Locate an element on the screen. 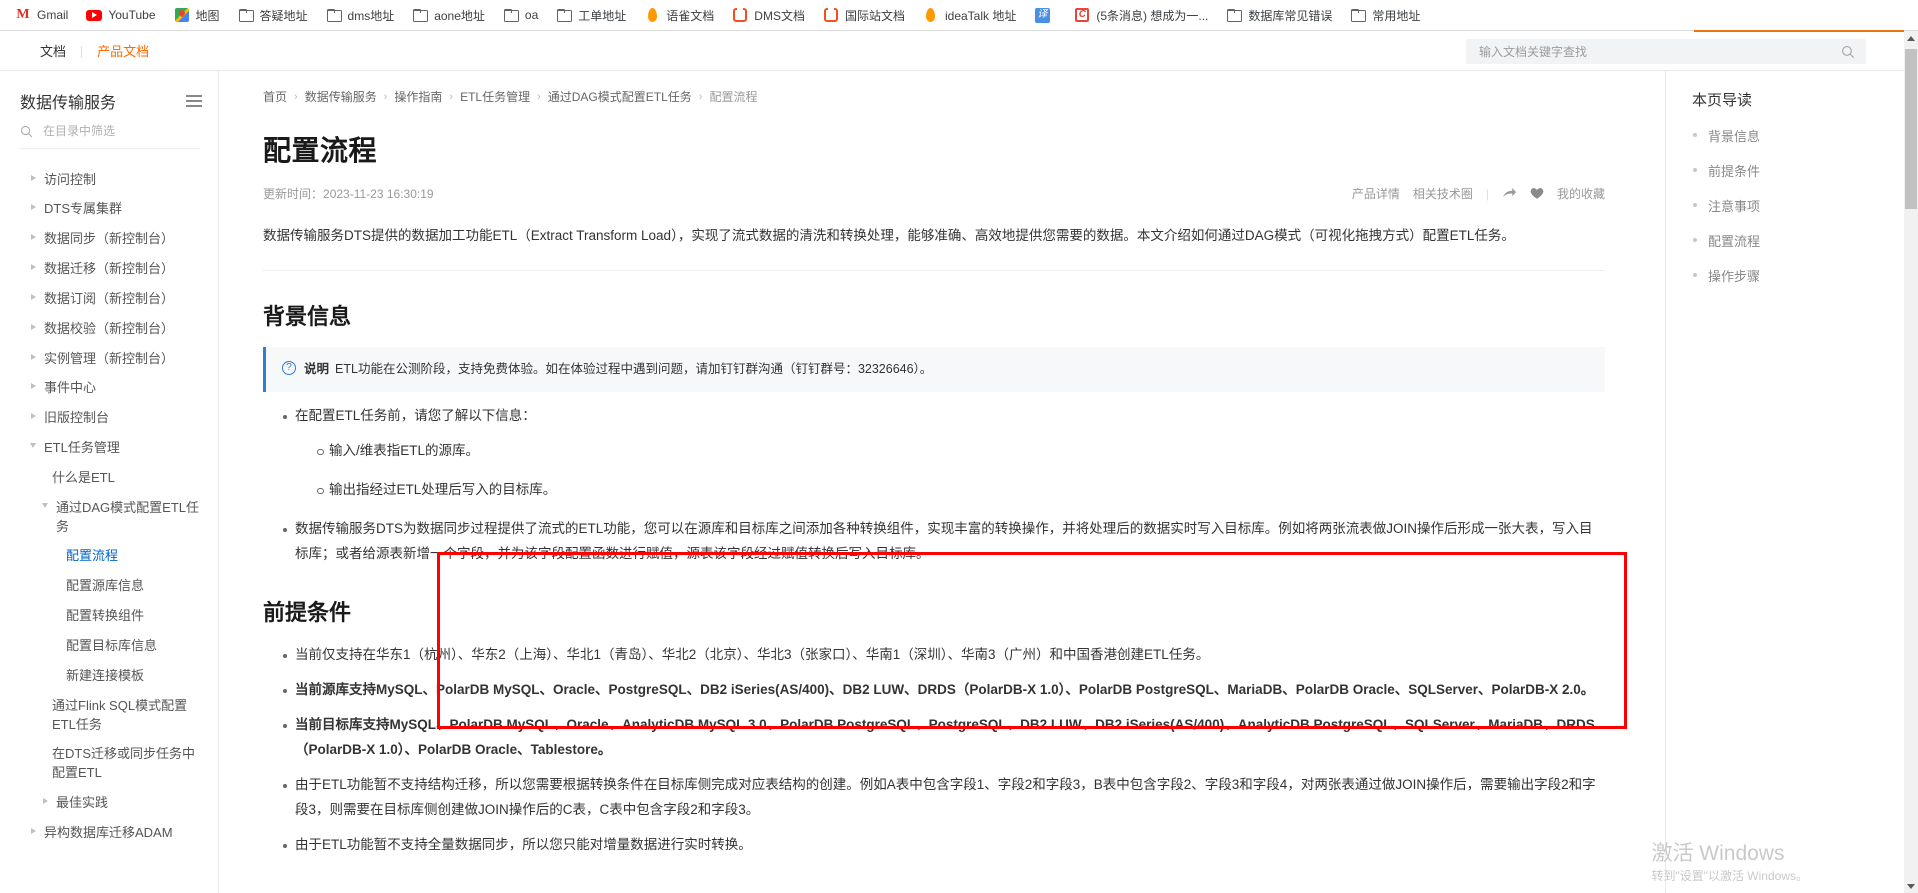 The width and height of the screenshot is (1918, 893). sidebar-item-instance-management: 实例管理（新控制台） is located at coordinates (109, 359).